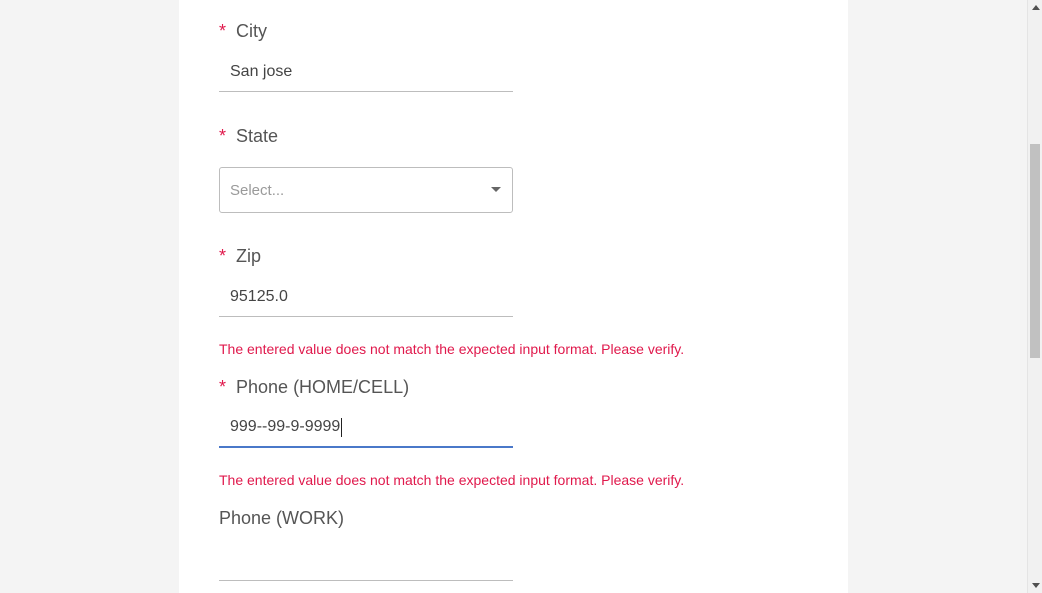 The height and width of the screenshot is (593, 1042). Describe the element at coordinates (285, 426) in the screenshot. I see `phone-home-input-value: 999--99-9-9999` at that location.